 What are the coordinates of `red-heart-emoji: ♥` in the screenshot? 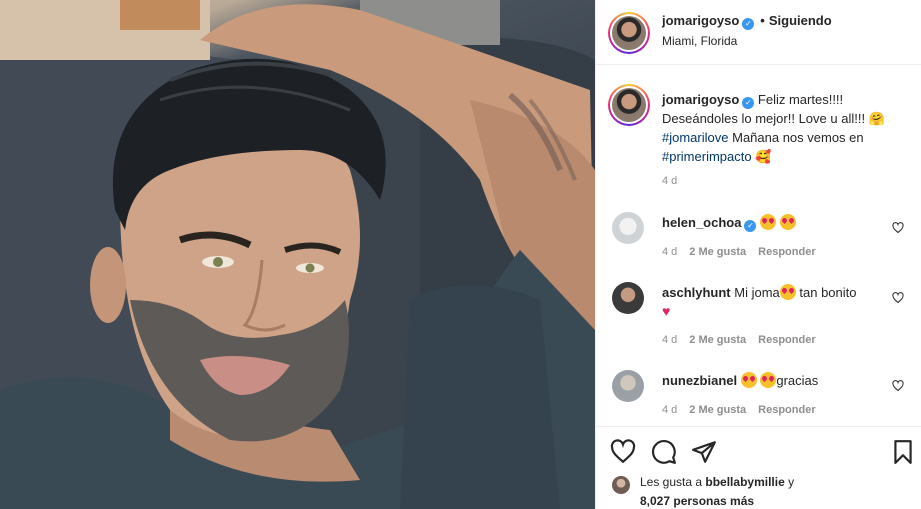 It's located at (666, 311).